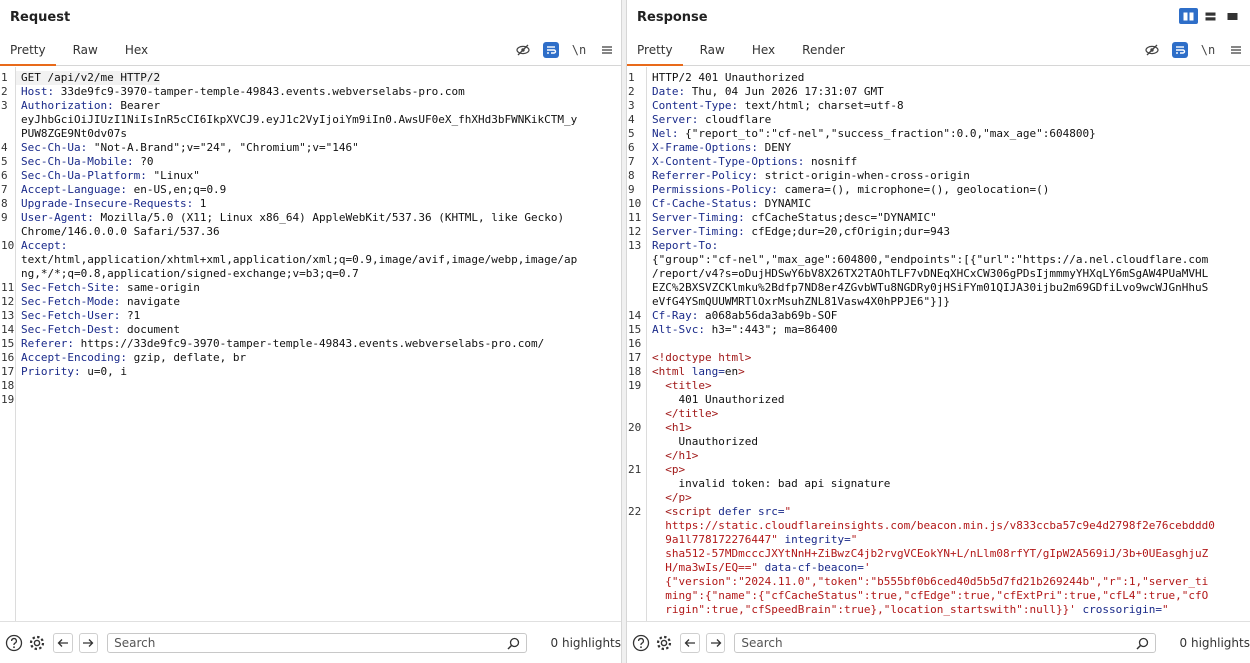 The image size is (1250, 663). What do you see at coordinates (934, 414) in the screenshot?
I see `code-line: </title>` at bounding box center [934, 414].